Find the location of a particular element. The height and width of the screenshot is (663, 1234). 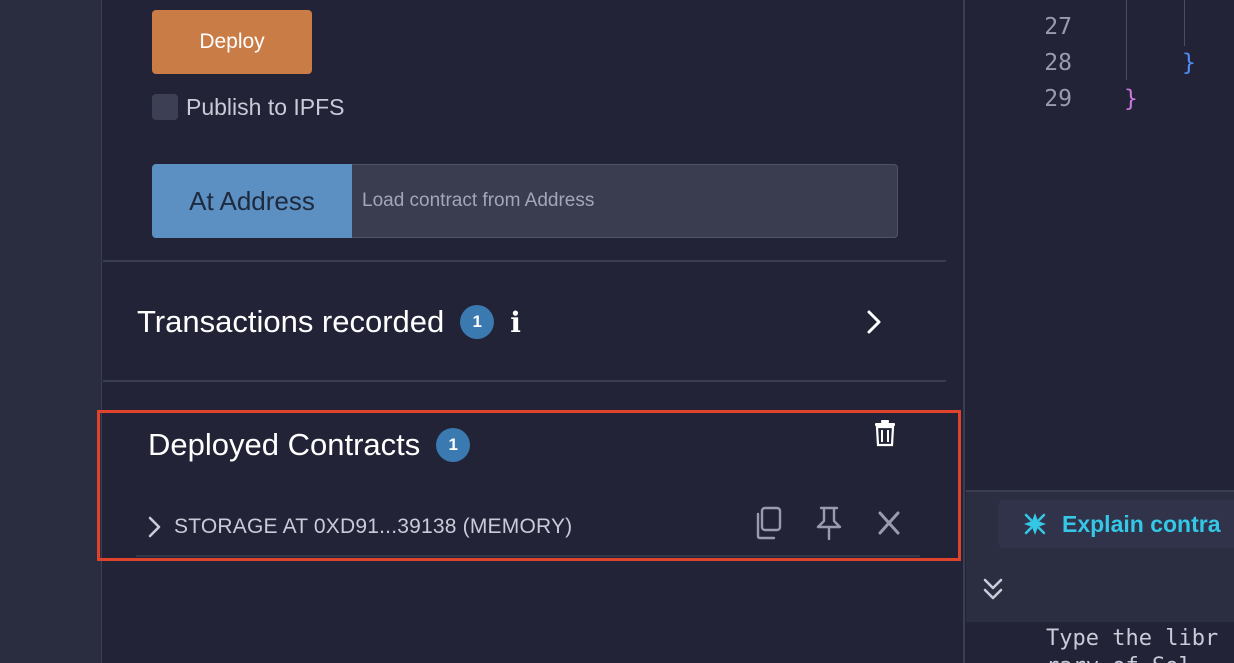

explain-contract-button: Explain contra is located at coordinates (1116, 524).